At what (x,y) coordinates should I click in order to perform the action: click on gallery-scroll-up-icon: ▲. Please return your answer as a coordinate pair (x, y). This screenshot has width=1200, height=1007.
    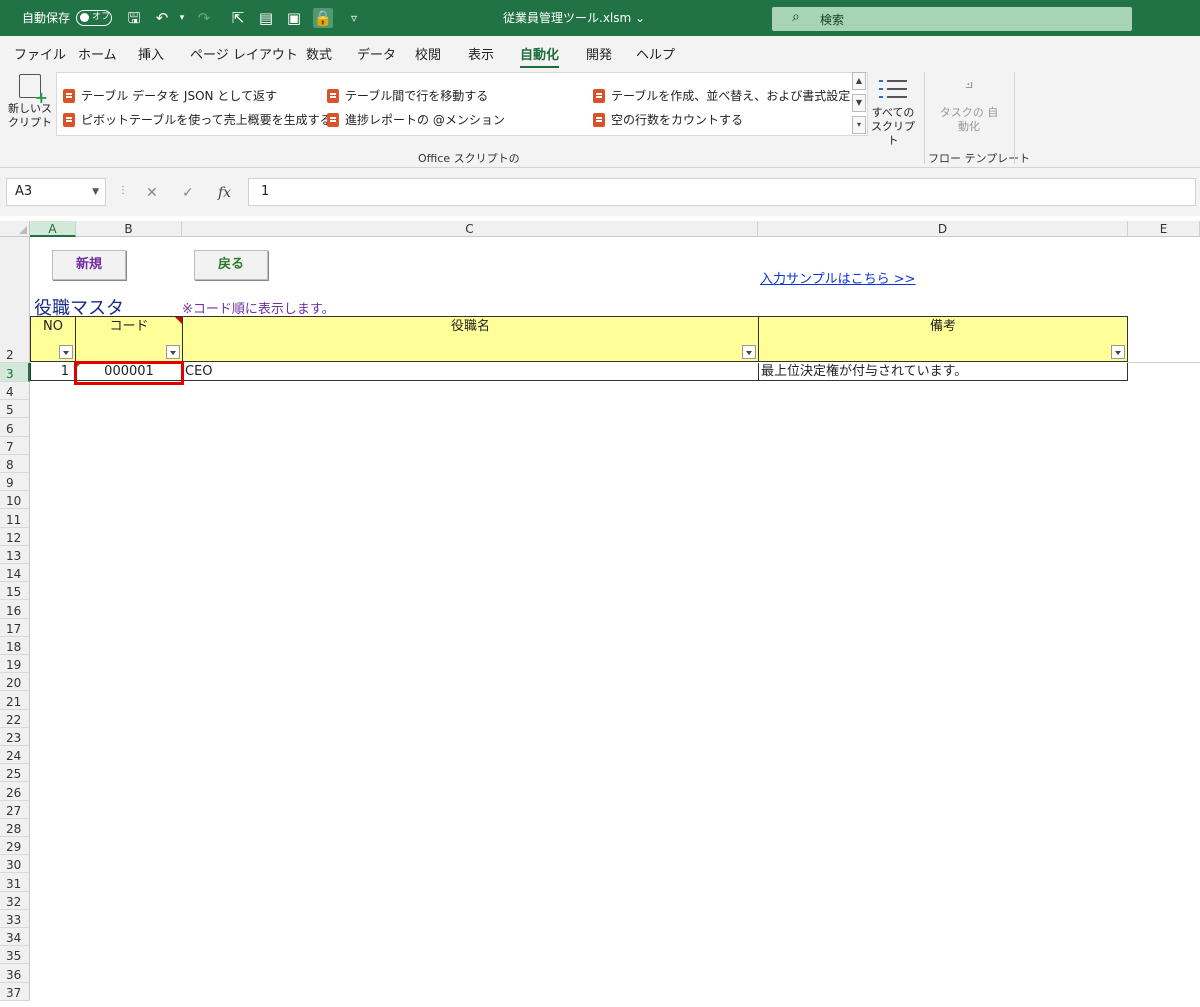
    Looking at the image, I should click on (859, 81).